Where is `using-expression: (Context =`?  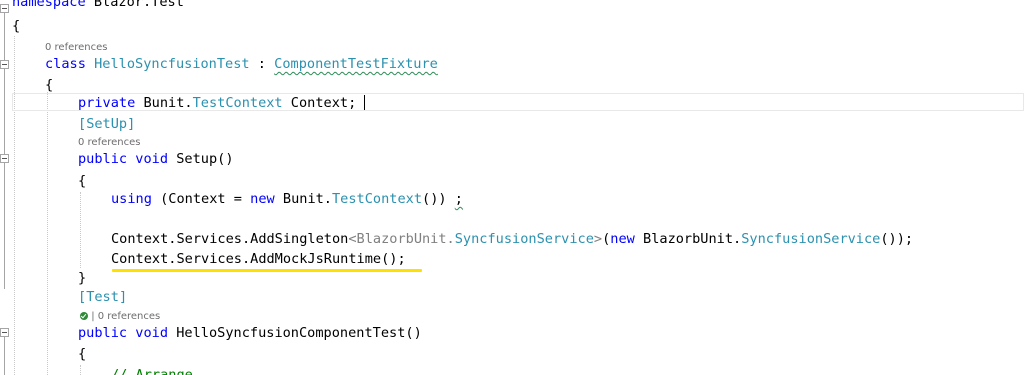
using-expression: (Context = is located at coordinates (201, 199).